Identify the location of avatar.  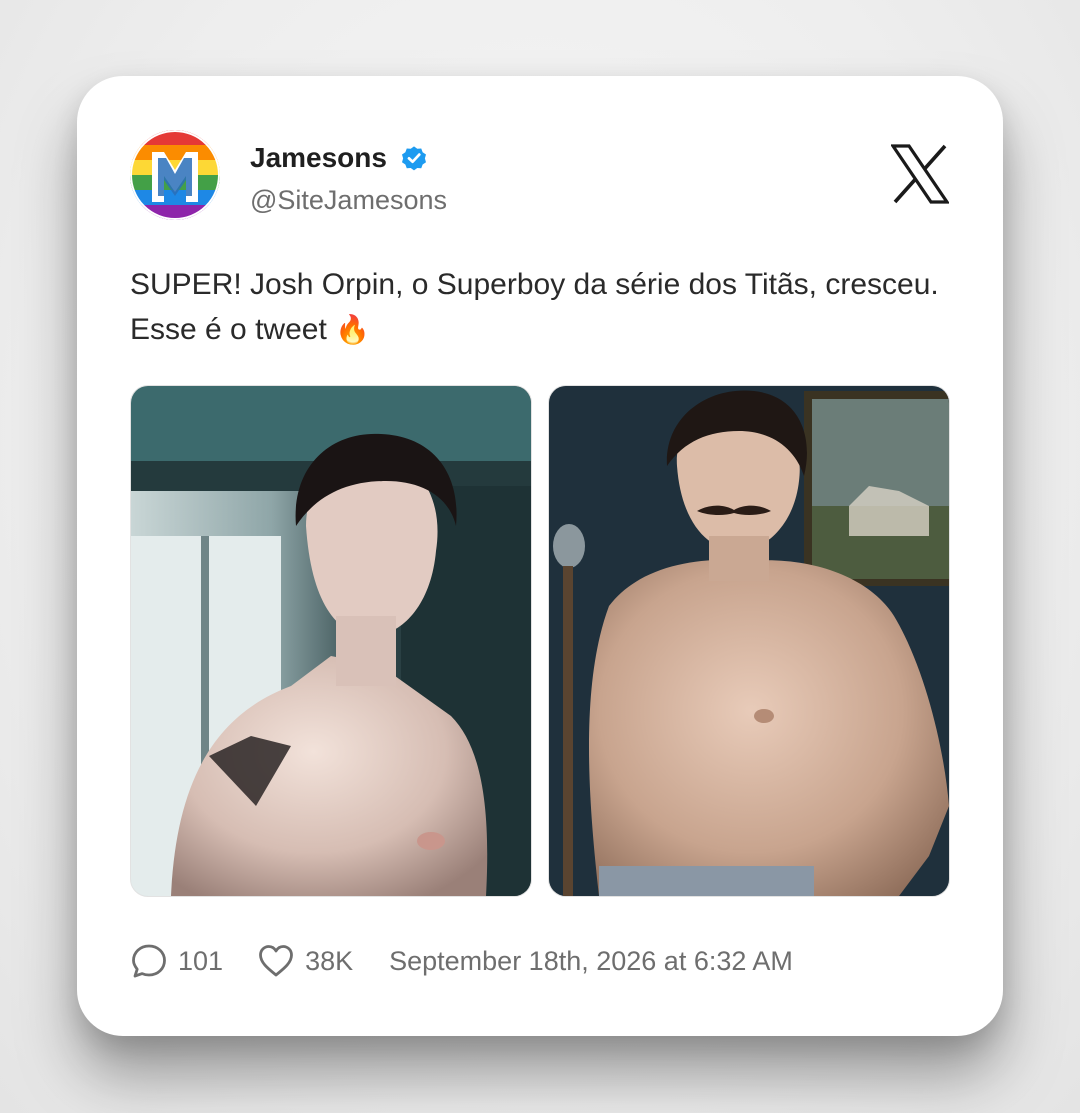
(175, 175).